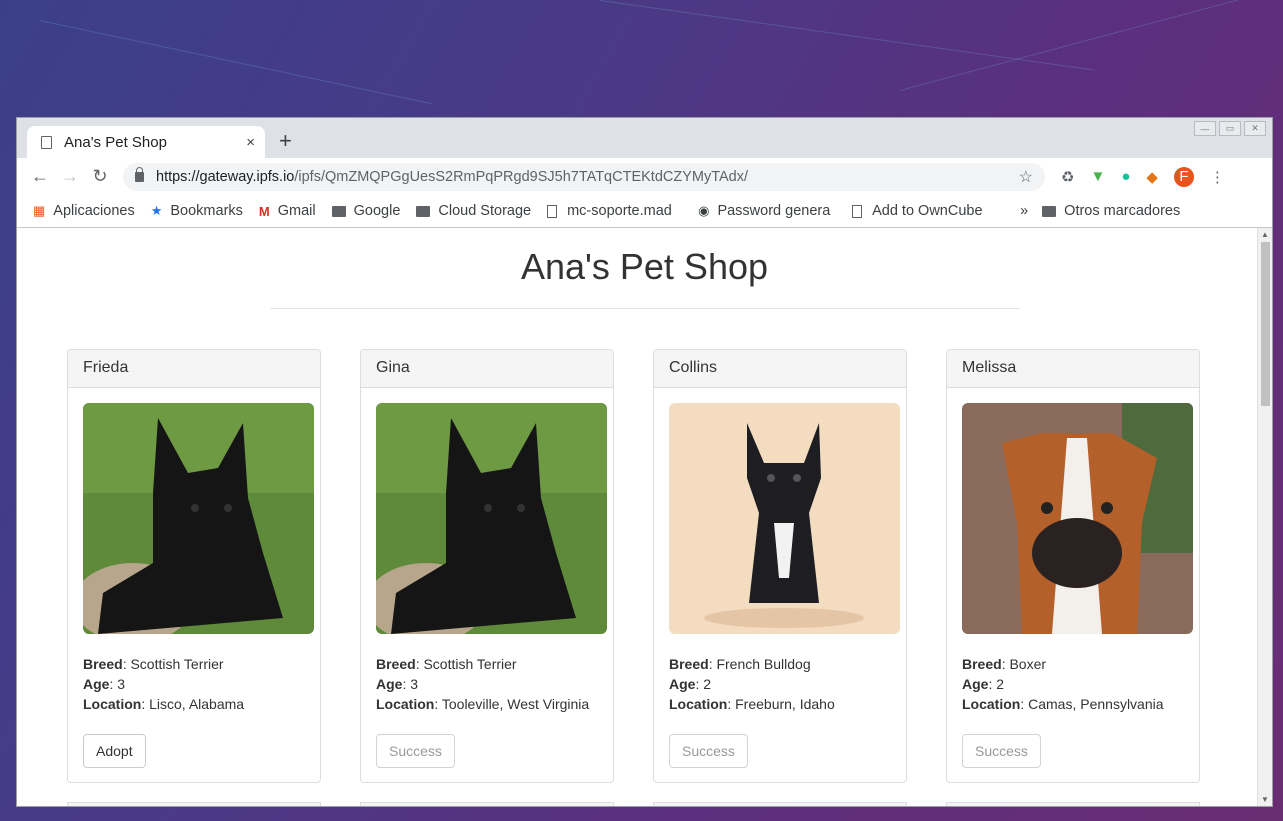  Describe the element at coordinates (264, 211) in the screenshot. I see `gmail-icon: M` at that location.